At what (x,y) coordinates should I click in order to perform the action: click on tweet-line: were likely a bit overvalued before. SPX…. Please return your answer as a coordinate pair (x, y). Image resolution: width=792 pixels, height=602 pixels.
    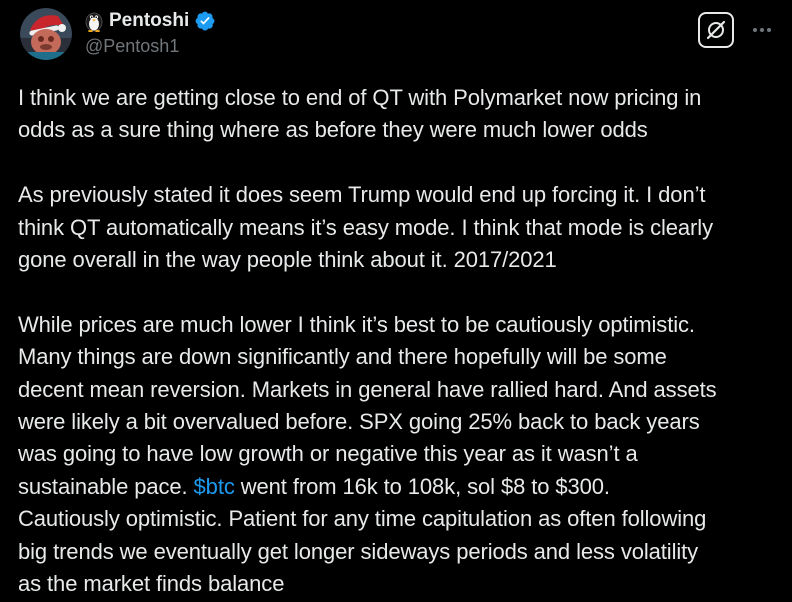
    Looking at the image, I should click on (359, 422).